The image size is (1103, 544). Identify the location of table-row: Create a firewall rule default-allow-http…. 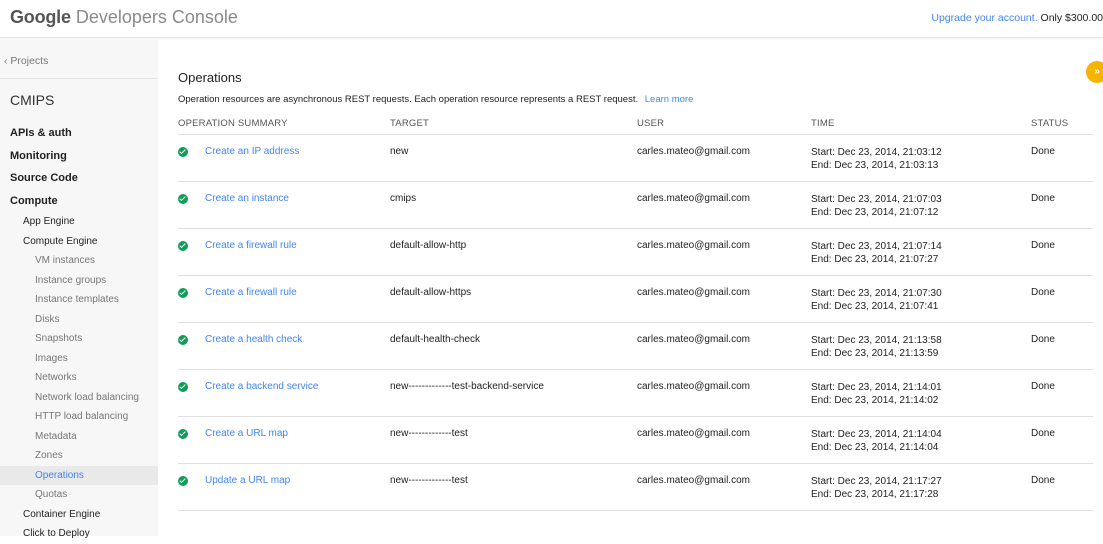
(635, 299).